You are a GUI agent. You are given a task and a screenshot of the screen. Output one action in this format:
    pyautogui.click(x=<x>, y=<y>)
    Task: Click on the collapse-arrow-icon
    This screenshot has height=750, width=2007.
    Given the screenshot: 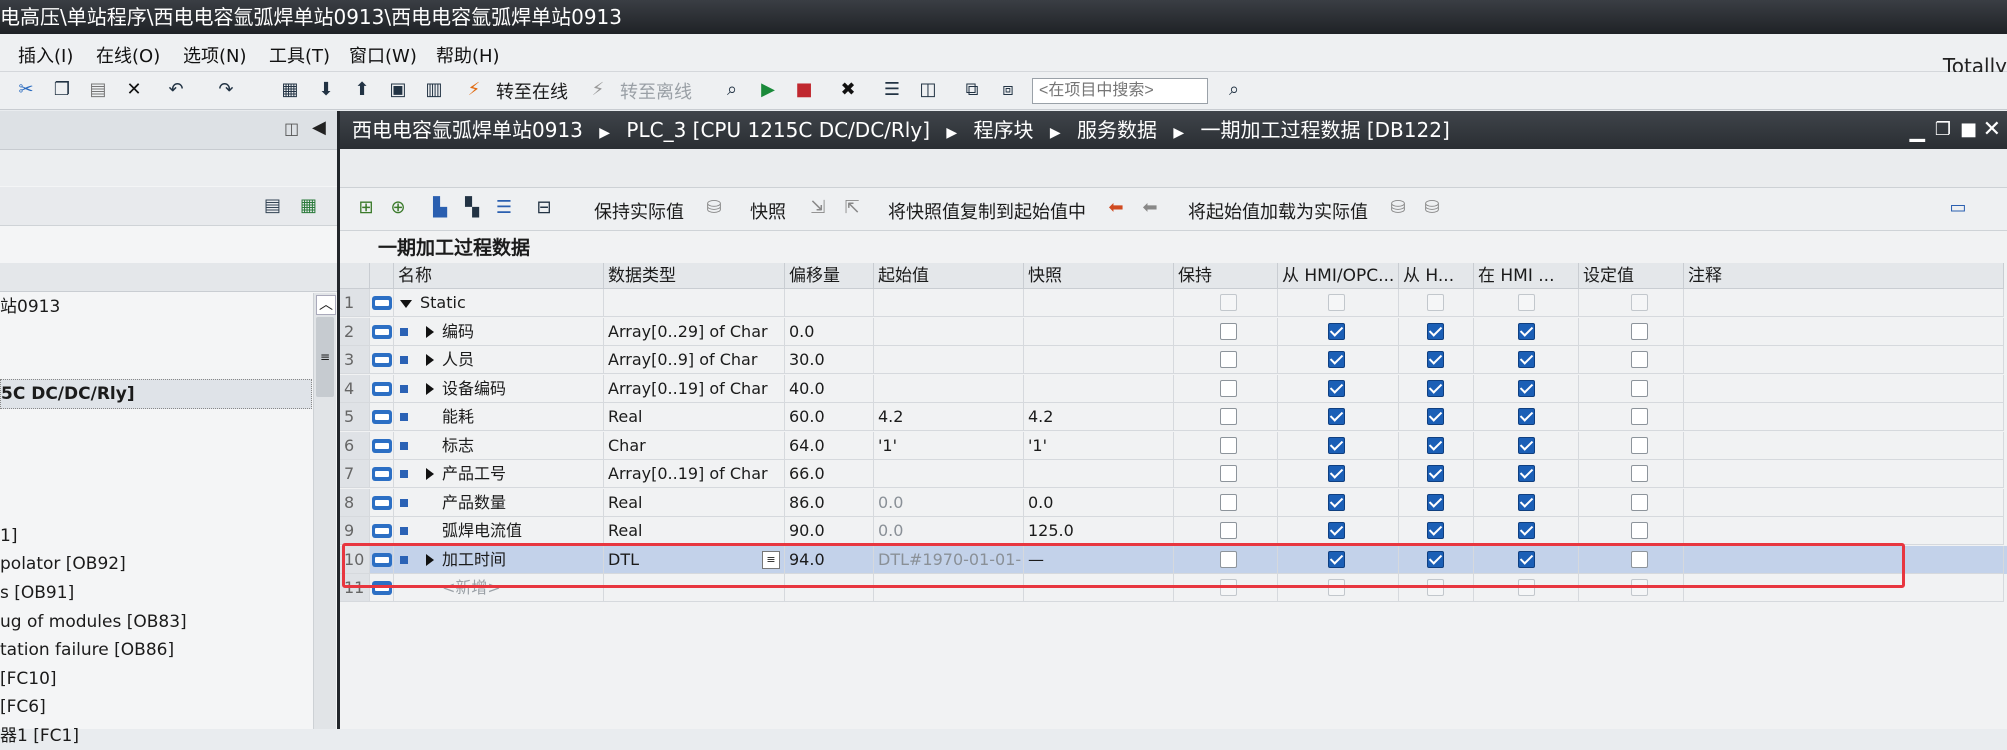 What is the action you would take?
    pyautogui.click(x=406, y=304)
    